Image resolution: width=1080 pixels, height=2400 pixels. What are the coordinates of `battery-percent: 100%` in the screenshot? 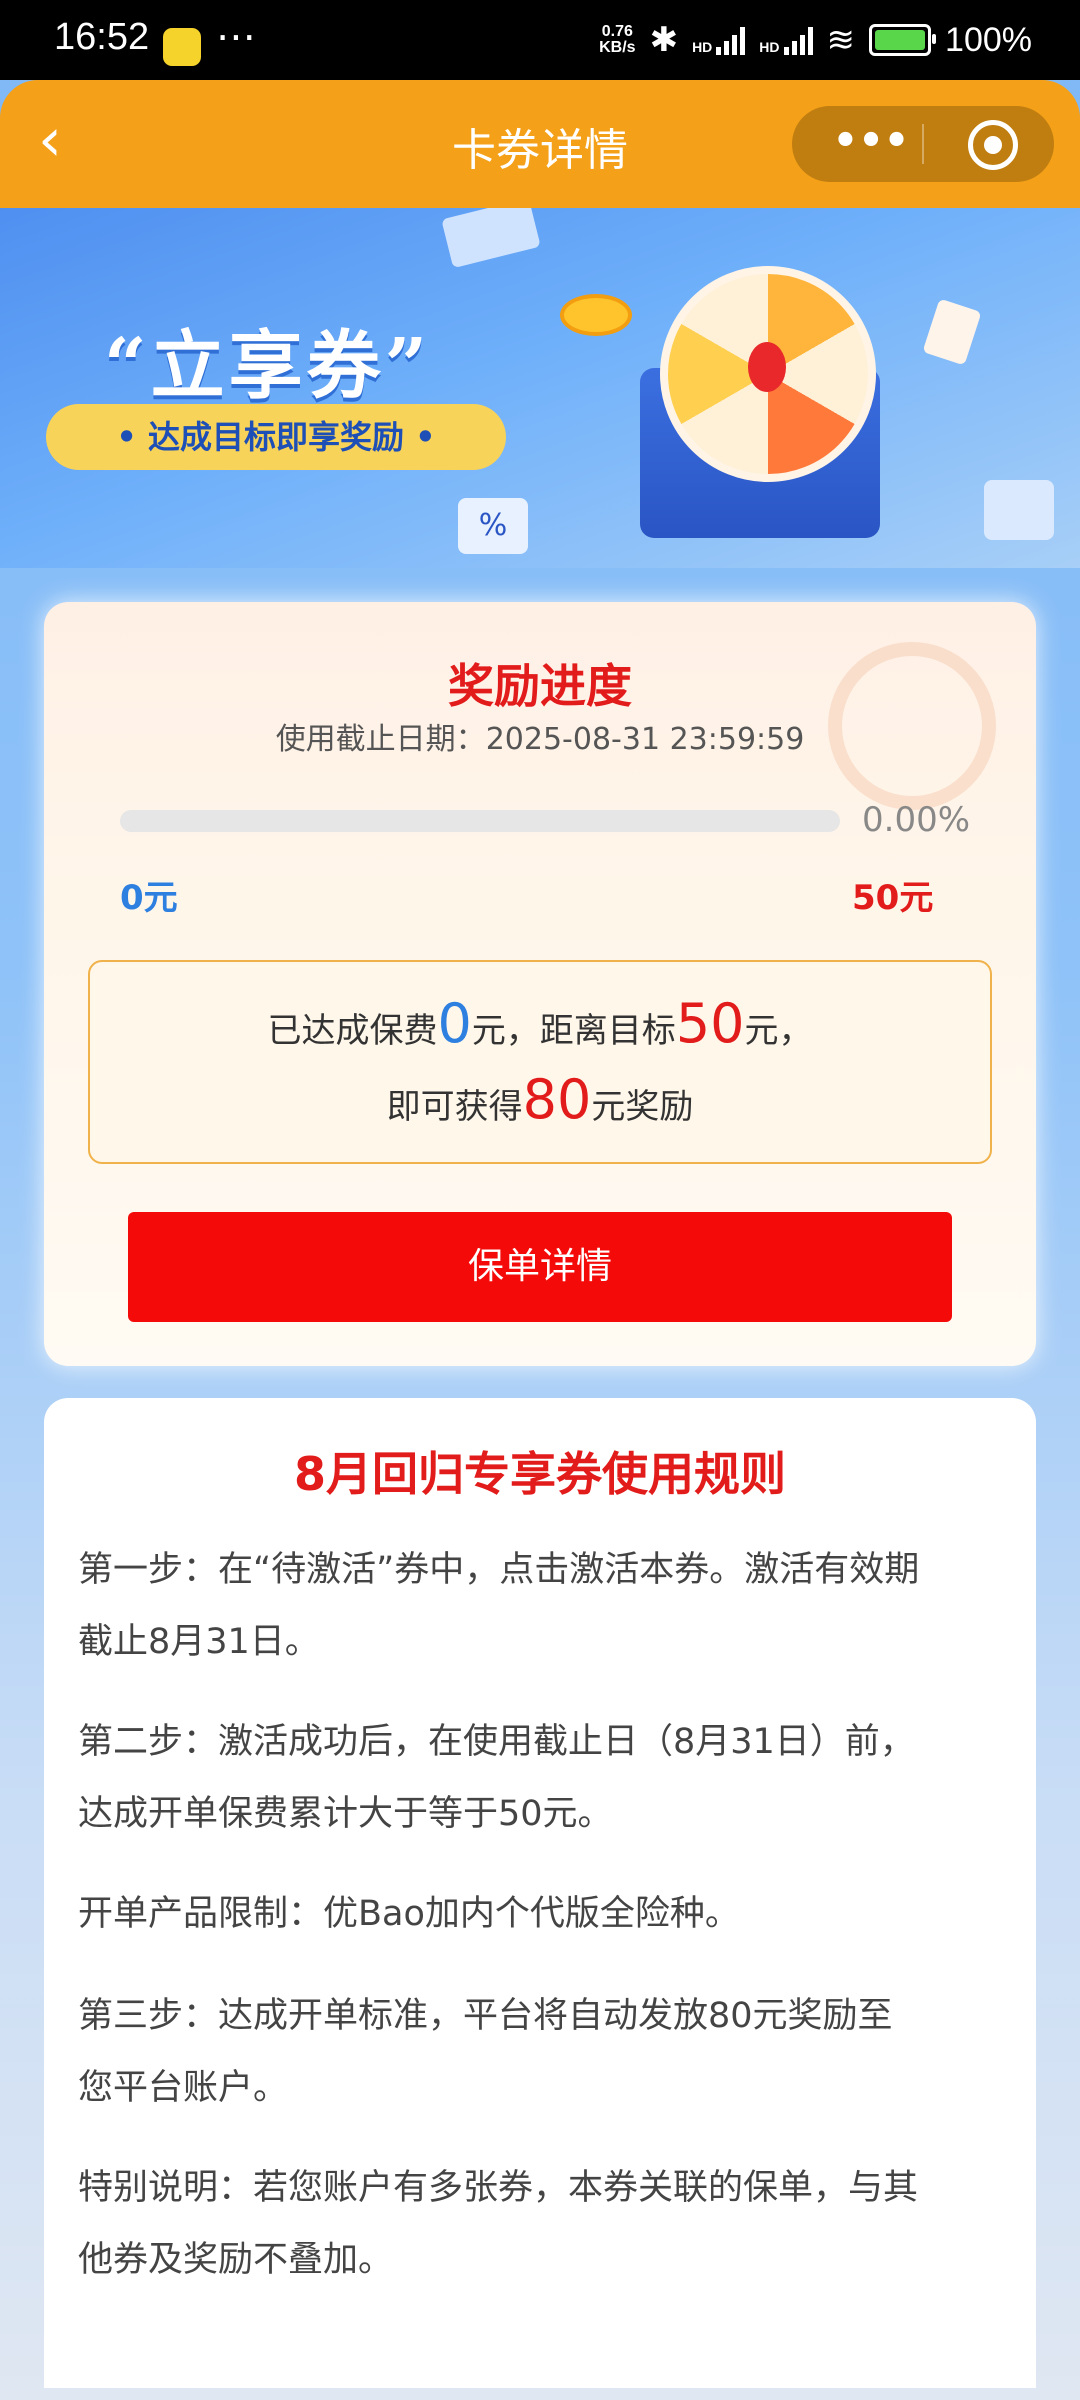 It's located at (988, 39).